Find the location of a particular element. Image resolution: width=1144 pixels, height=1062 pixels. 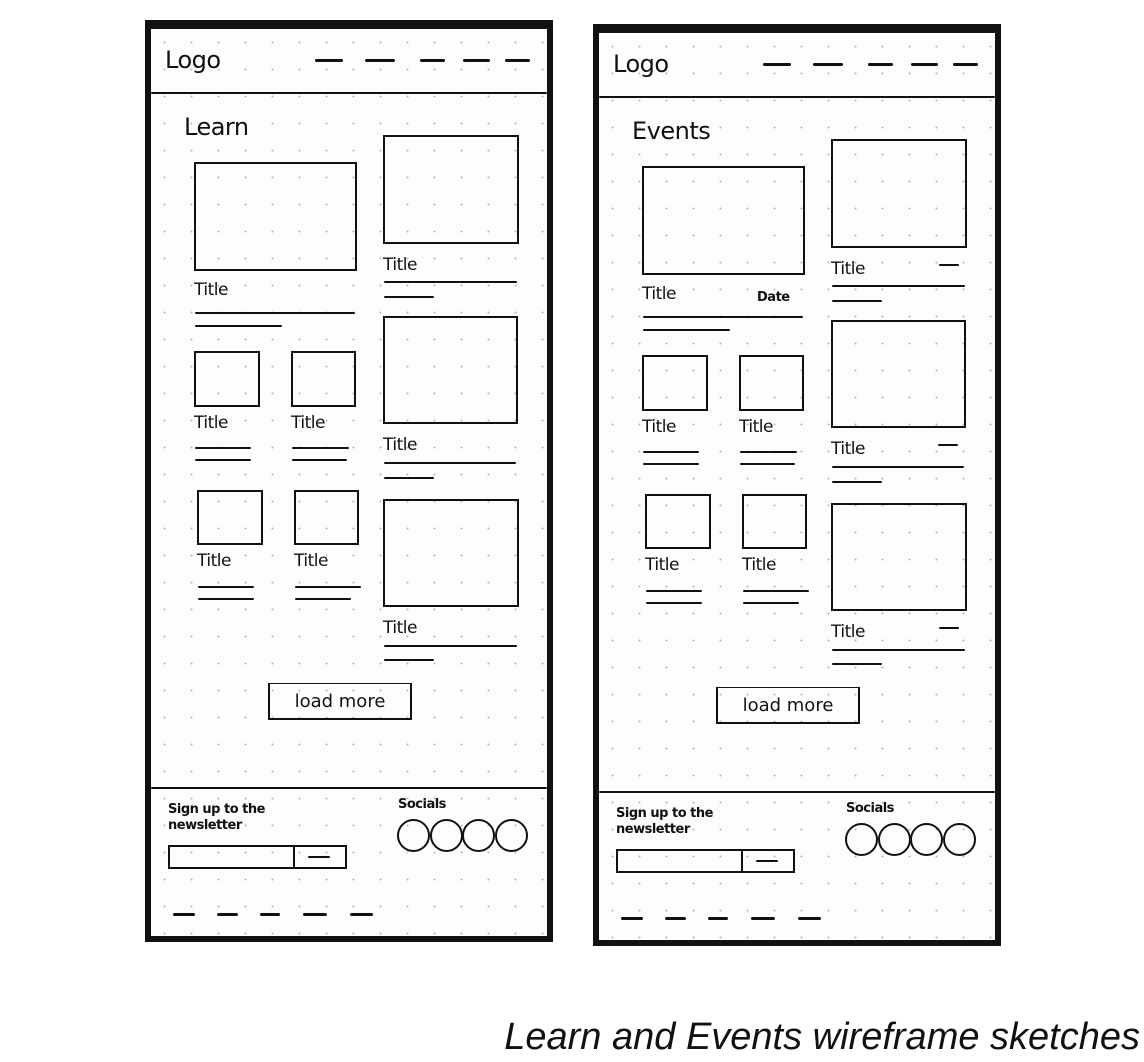

card-date: Date is located at coordinates (773, 297).